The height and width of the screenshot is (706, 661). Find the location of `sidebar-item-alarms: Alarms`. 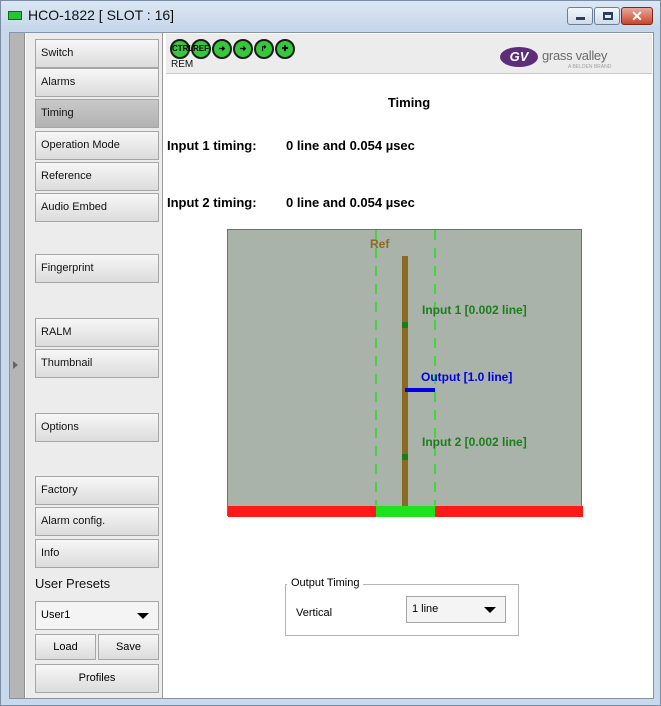

sidebar-item-alarms: Alarms is located at coordinates (97, 82).